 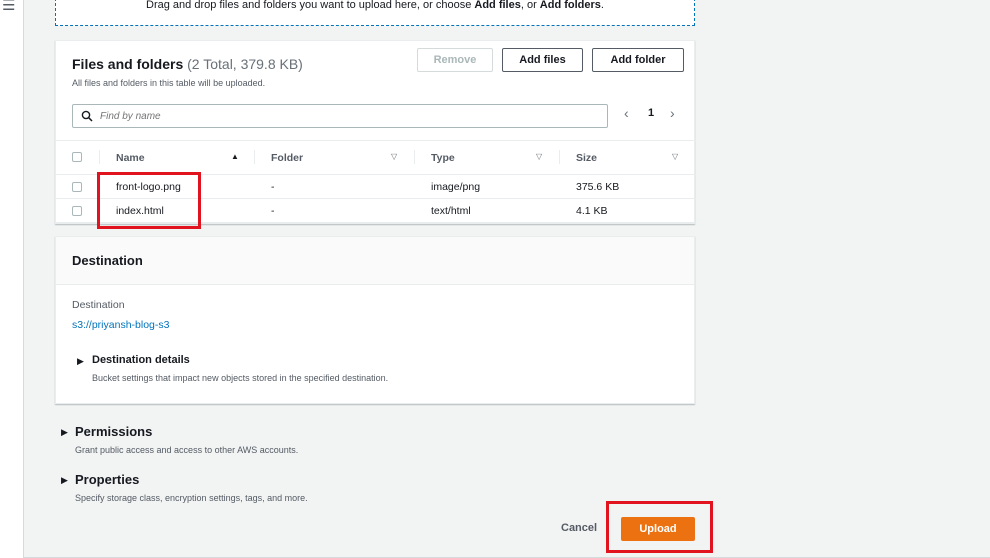 I want to click on destination-link: s3://priyansh-blog-s3, so click(x=120, y=325).